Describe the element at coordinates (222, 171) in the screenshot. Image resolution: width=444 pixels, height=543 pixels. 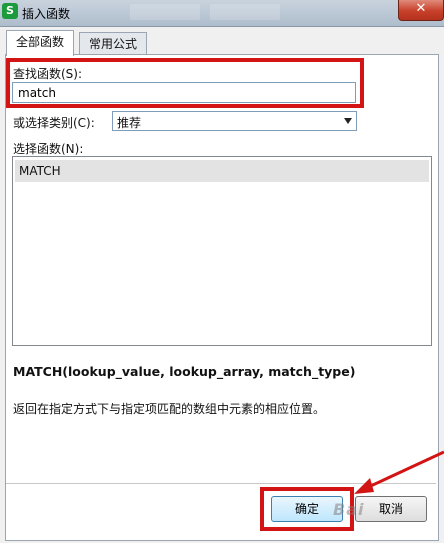
I see `list-item: MATCH` at that location.